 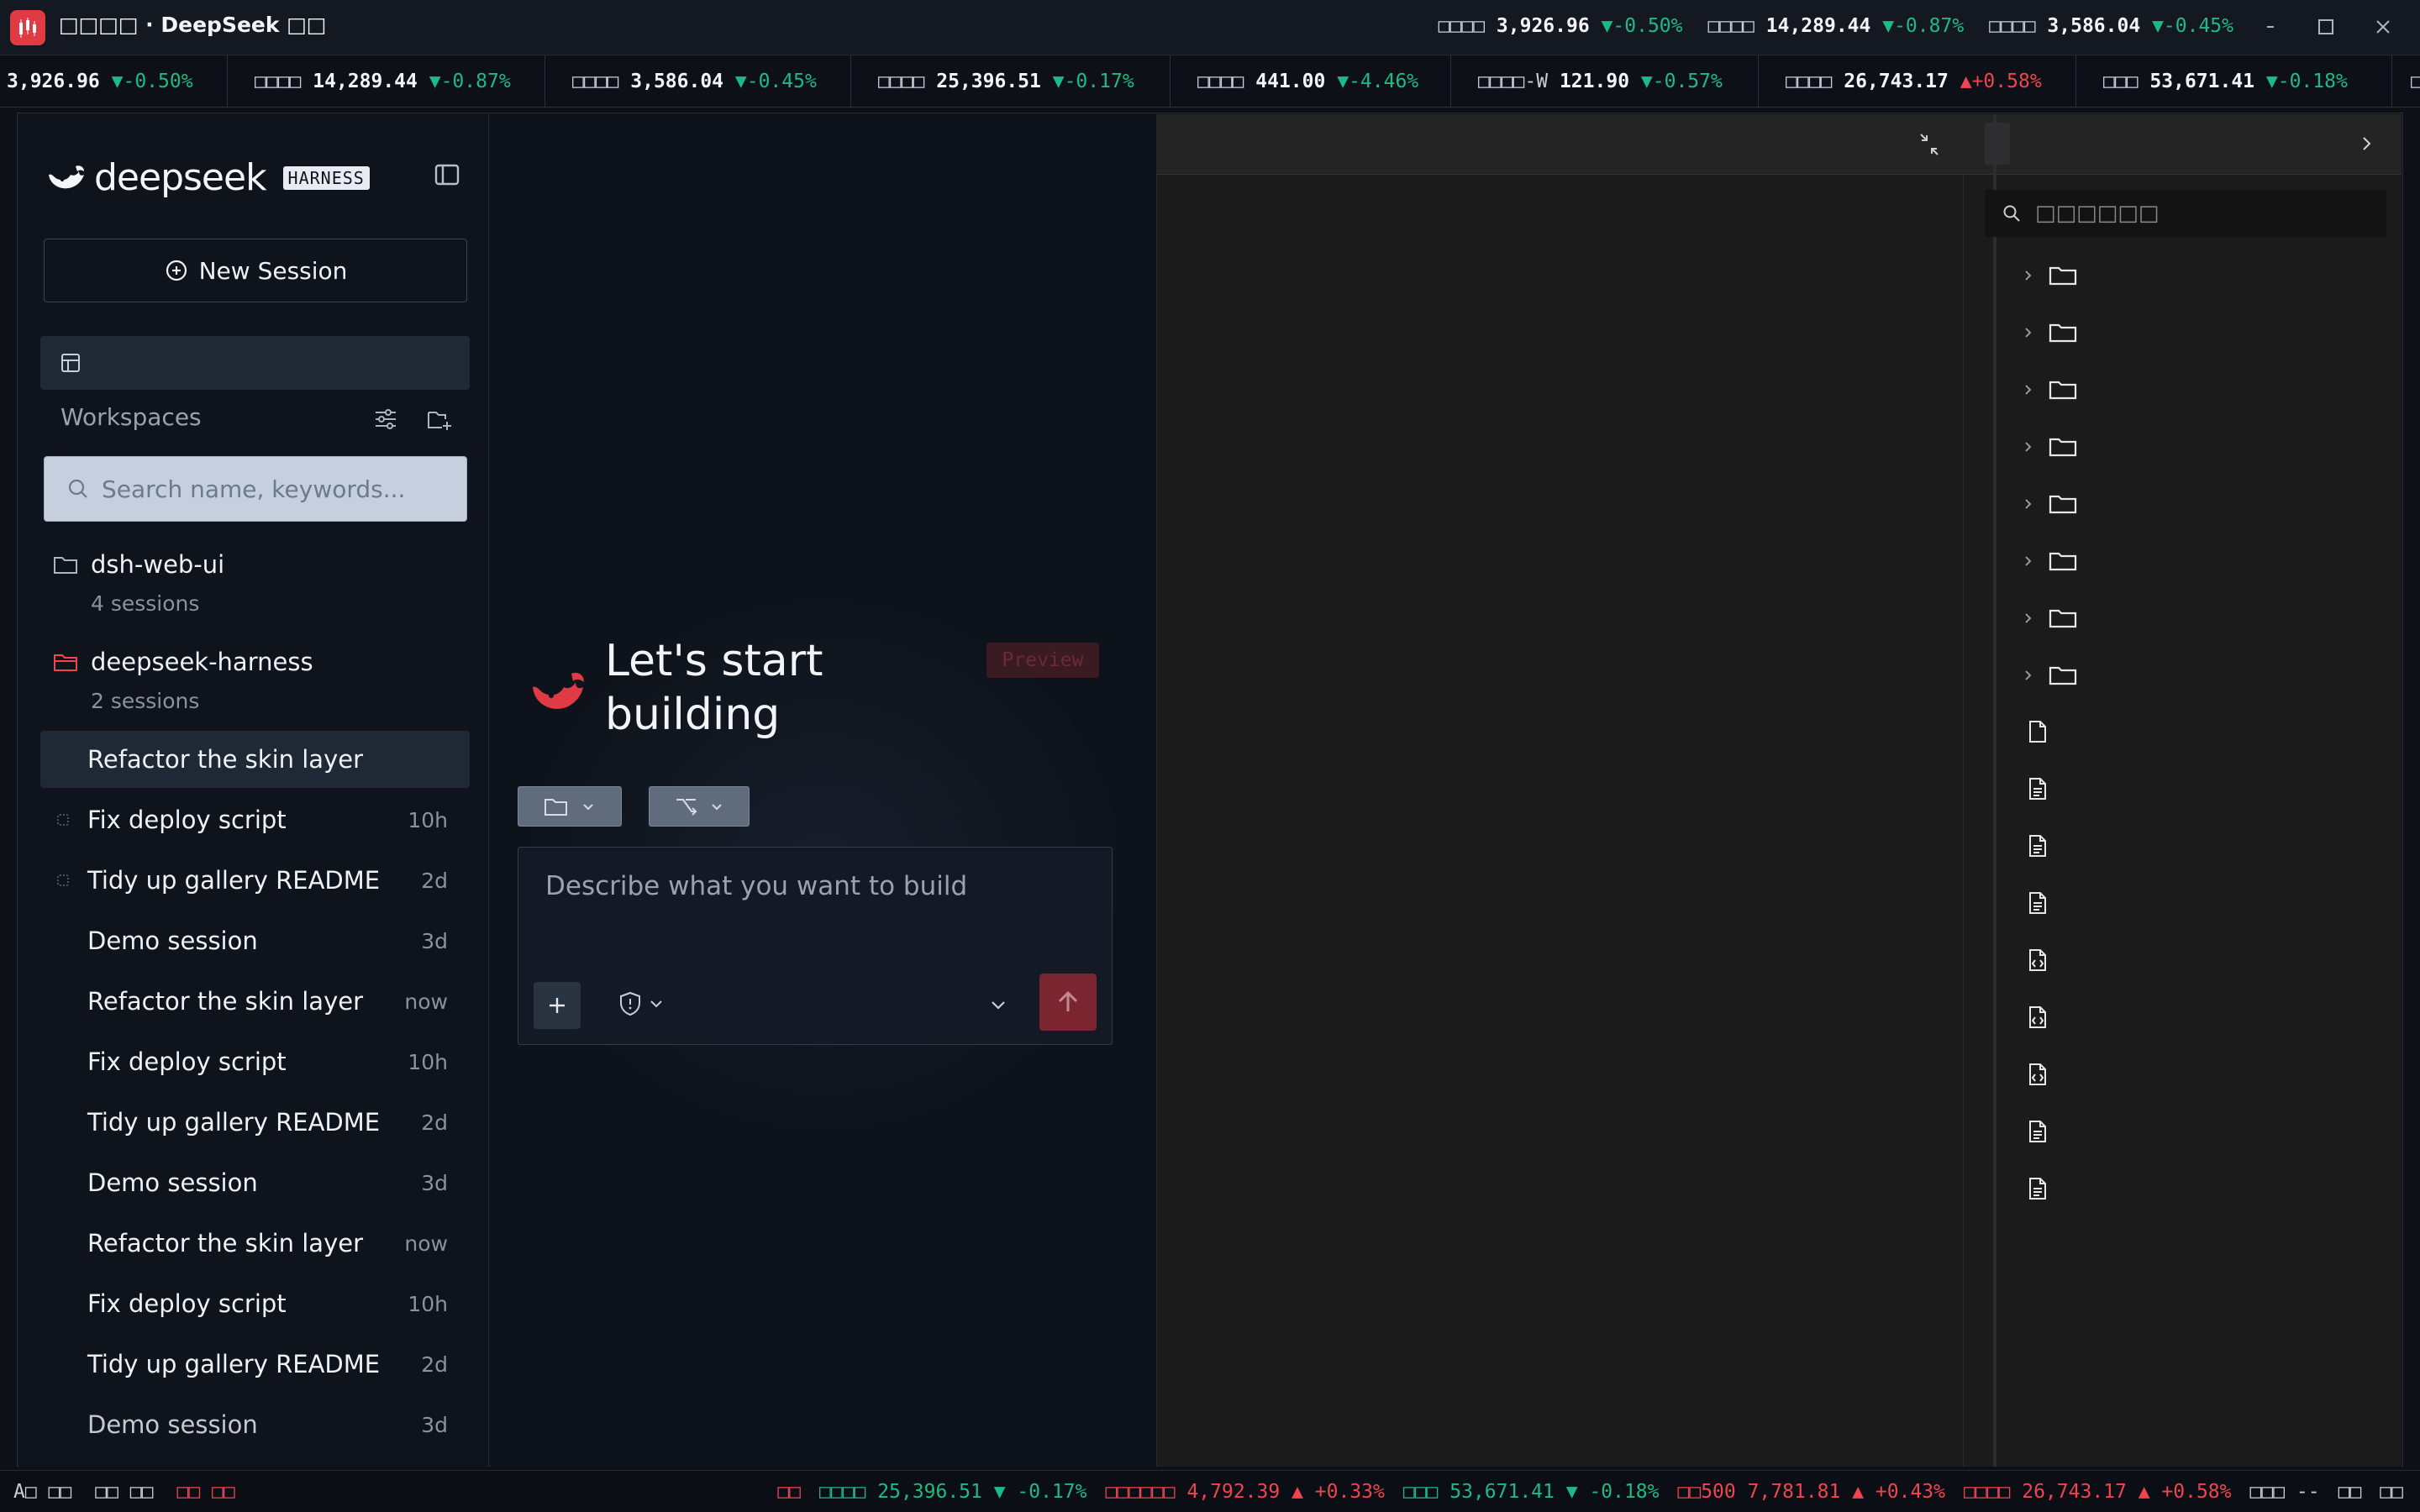 What do you see at coordinates (255, 270) in the screenshot?
I see `new-session-button: New Session` at bounding box center [255, 270].